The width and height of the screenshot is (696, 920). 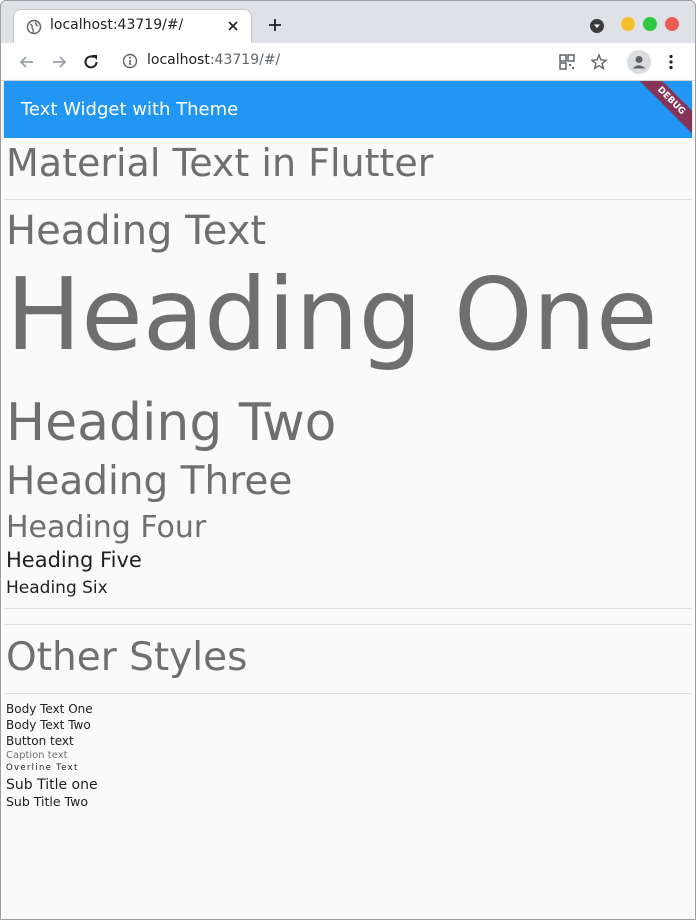 I want to click on back-icon, so click(x=27, y=62).